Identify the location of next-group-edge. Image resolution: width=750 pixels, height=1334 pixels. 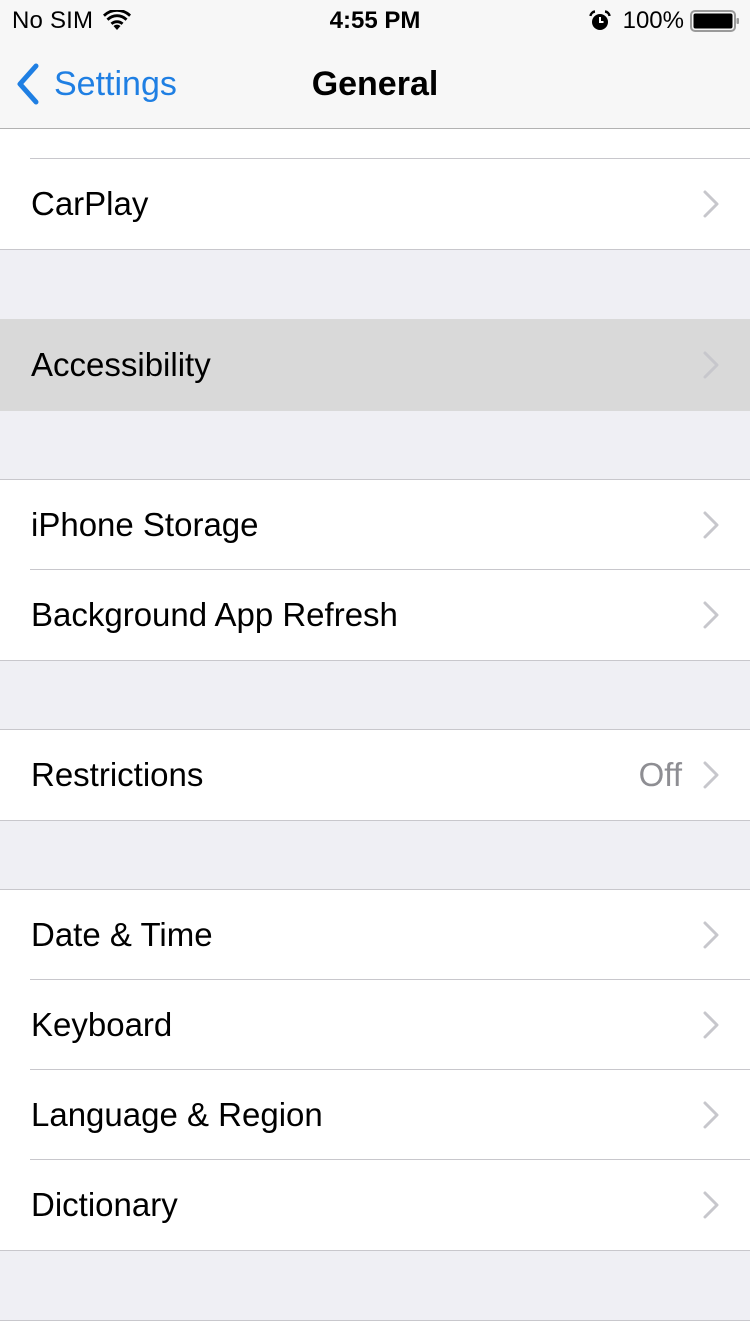
(375, 1327).